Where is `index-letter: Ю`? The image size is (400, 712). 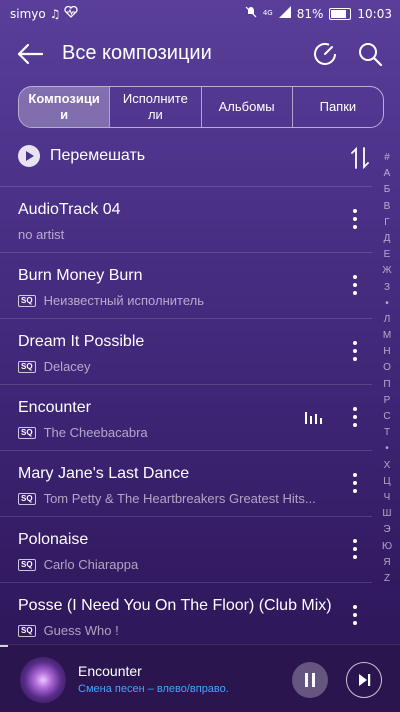 index-letter: Ю is located at coordinates (387, 547).